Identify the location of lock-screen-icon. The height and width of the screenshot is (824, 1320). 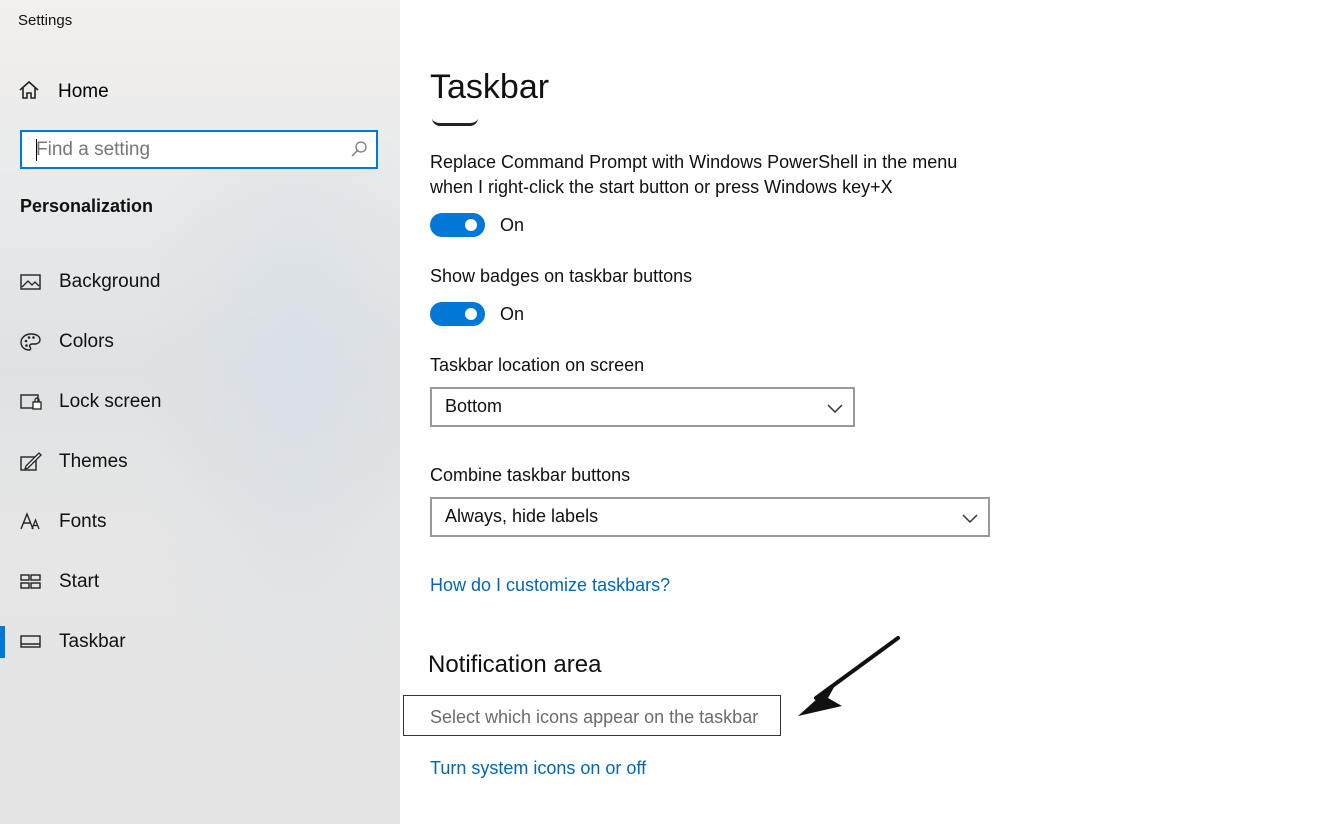
(31, 402).